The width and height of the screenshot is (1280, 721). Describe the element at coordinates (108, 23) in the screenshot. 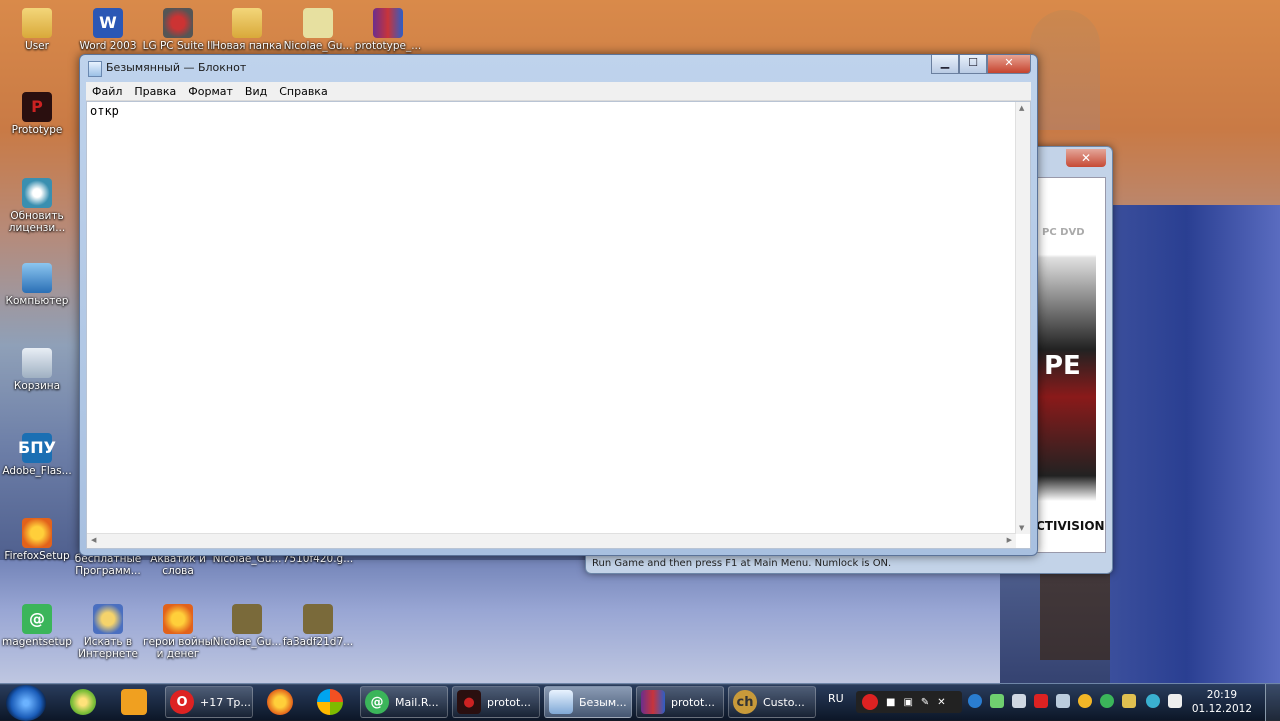

I see `word-icon: W` at that location.